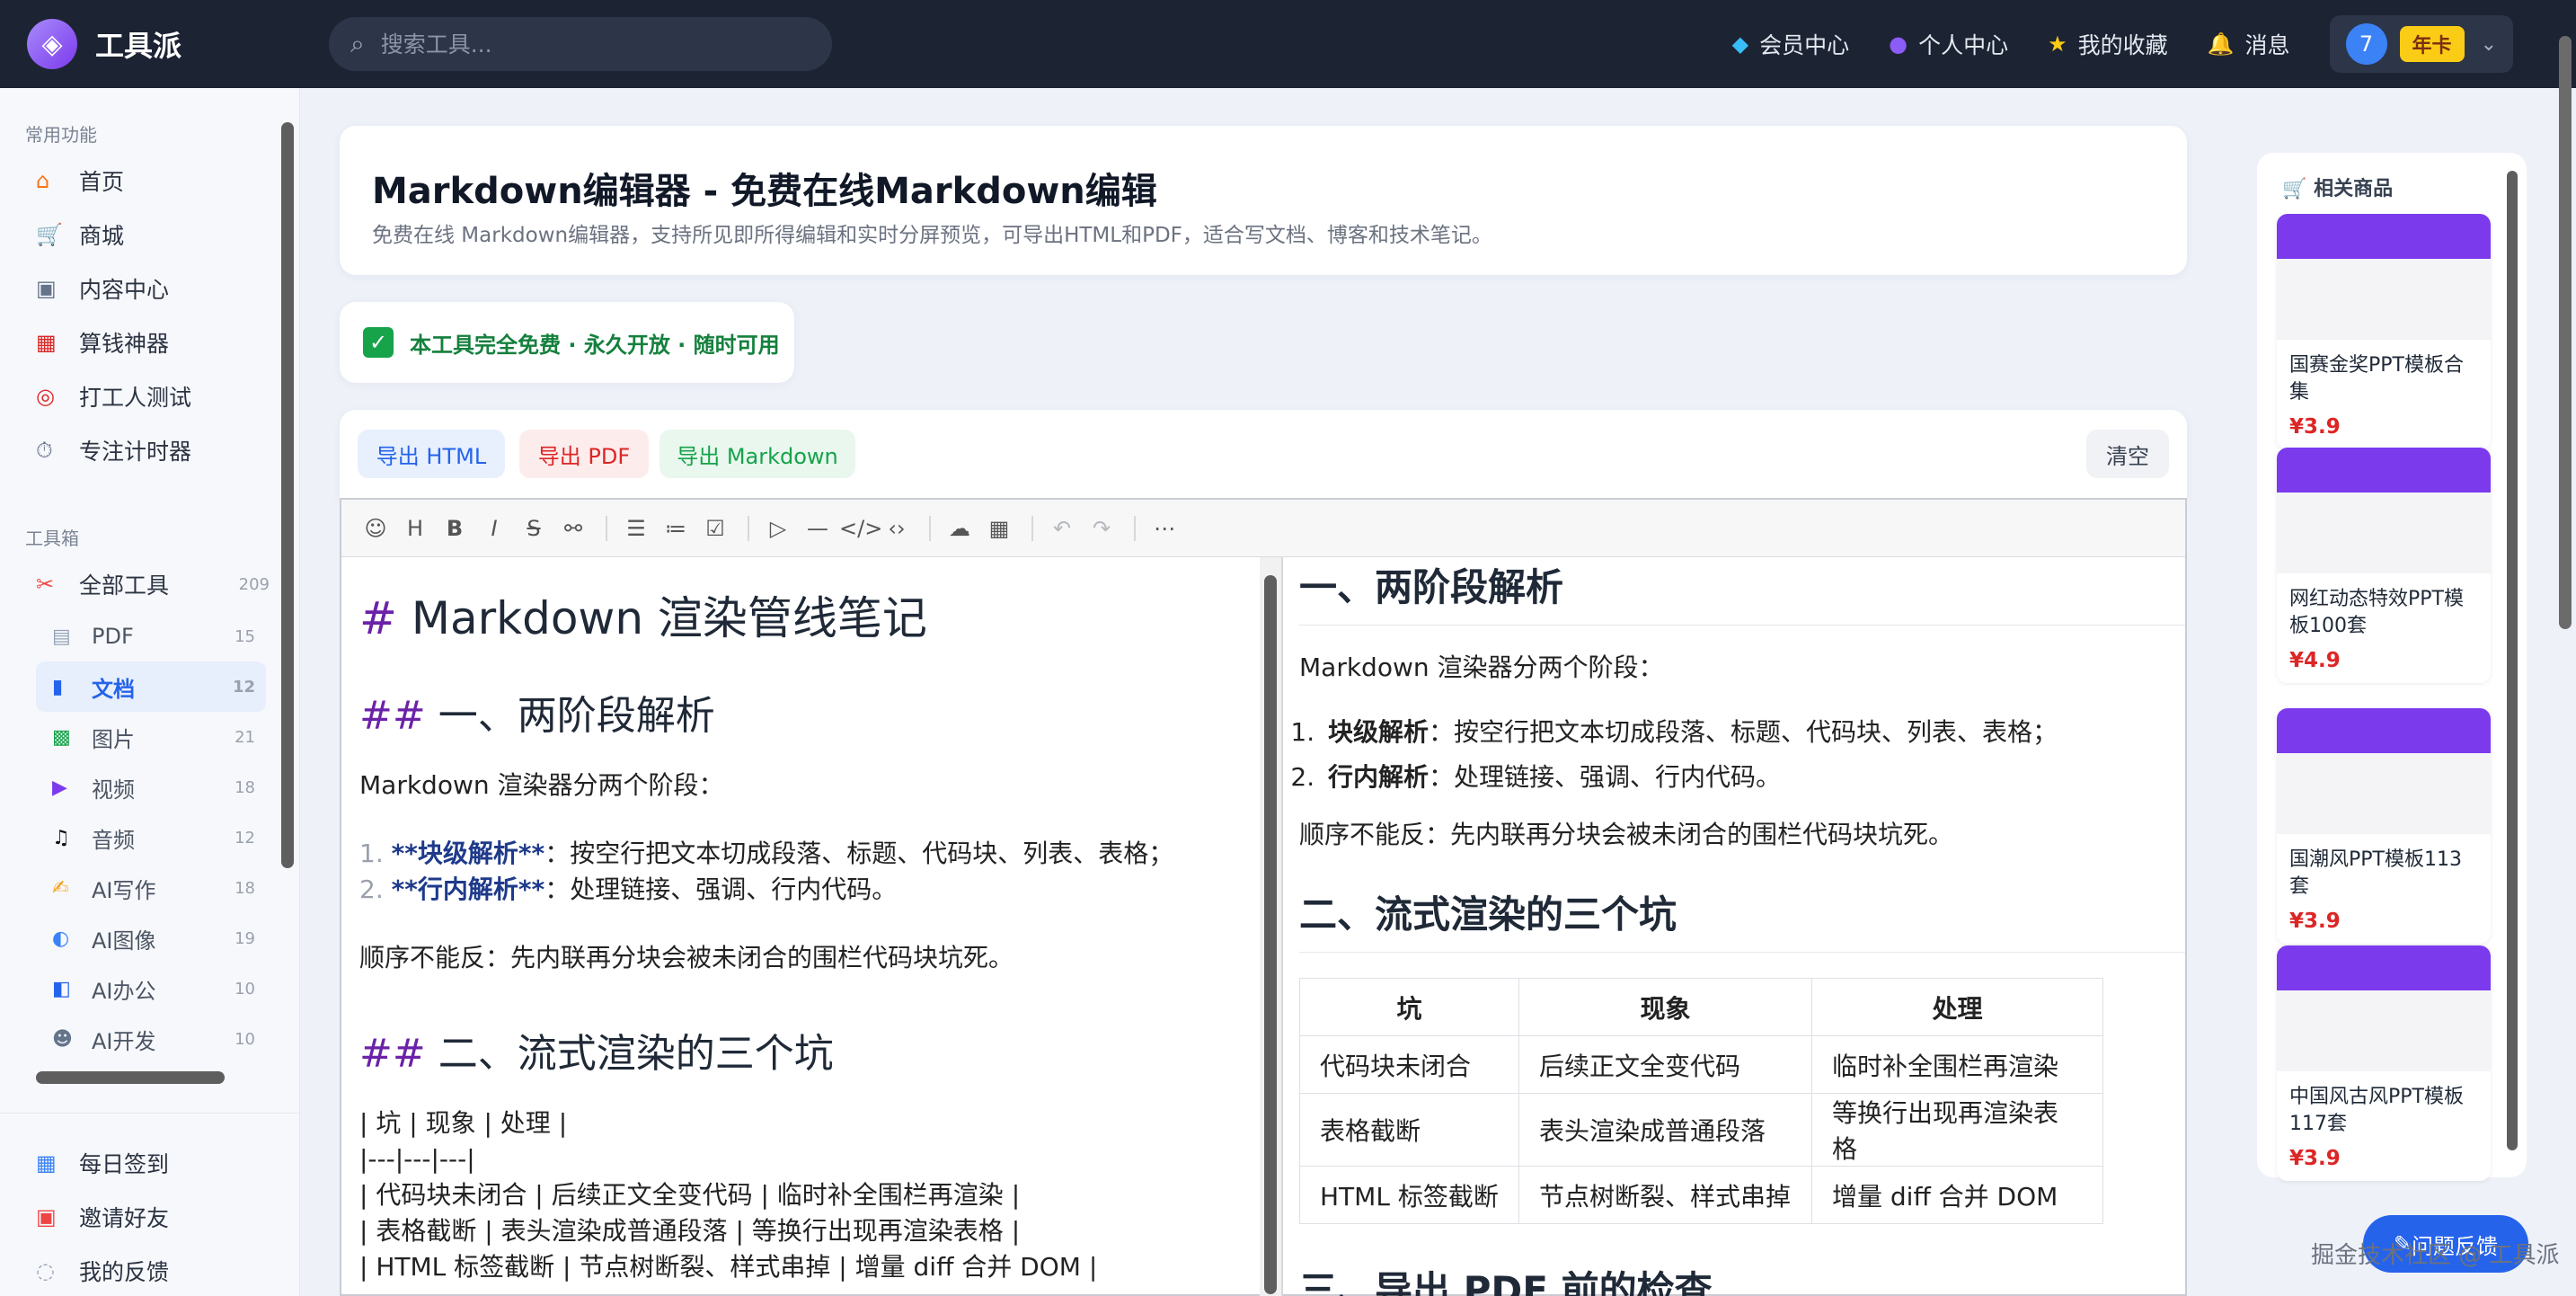 The width and height of the screenshot is (2576, 1296). I want to click on bold-icon: B, so click(455, 528).